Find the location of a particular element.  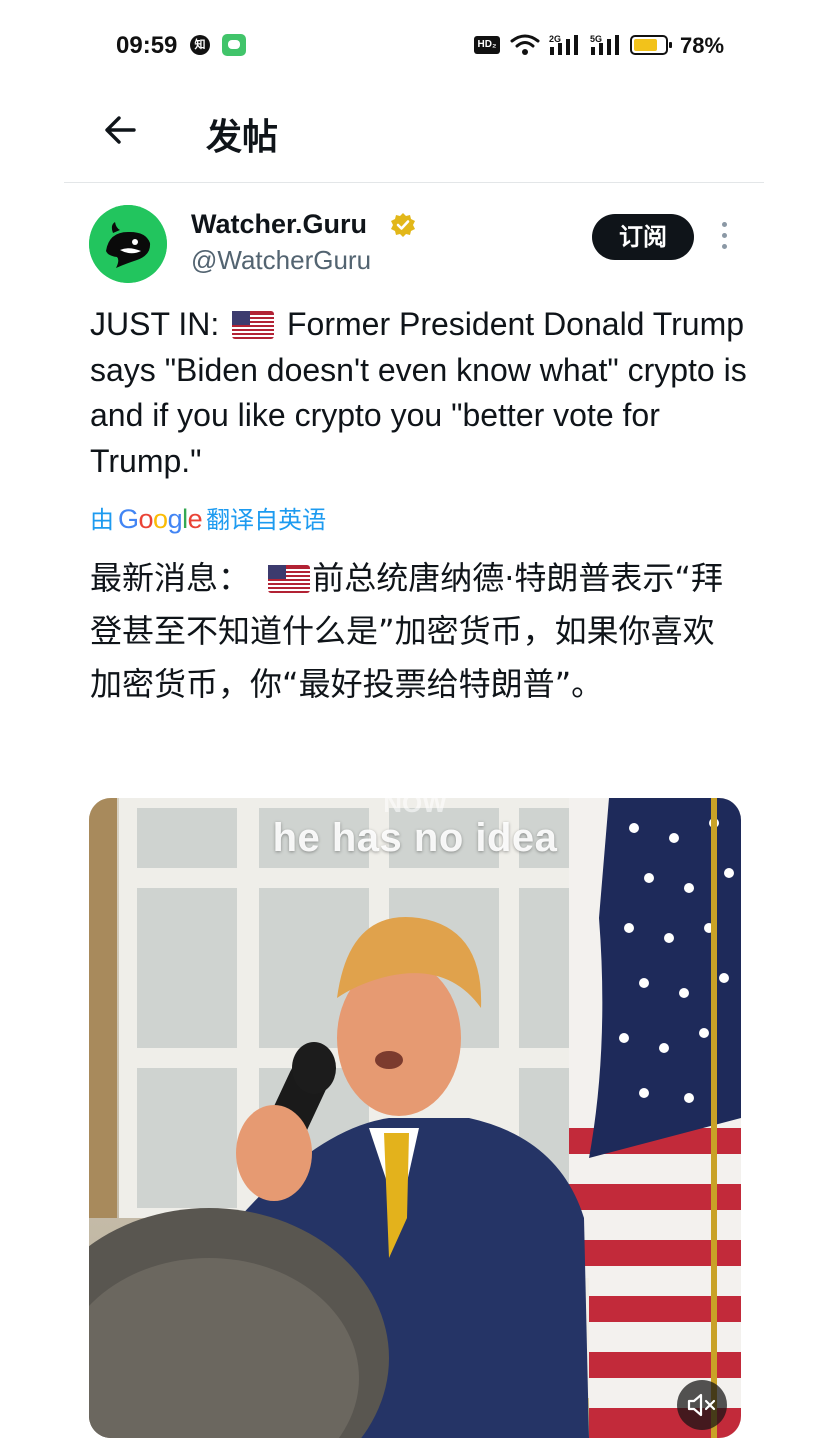

caption-faded: NOW is located at coordinates (415, 808).